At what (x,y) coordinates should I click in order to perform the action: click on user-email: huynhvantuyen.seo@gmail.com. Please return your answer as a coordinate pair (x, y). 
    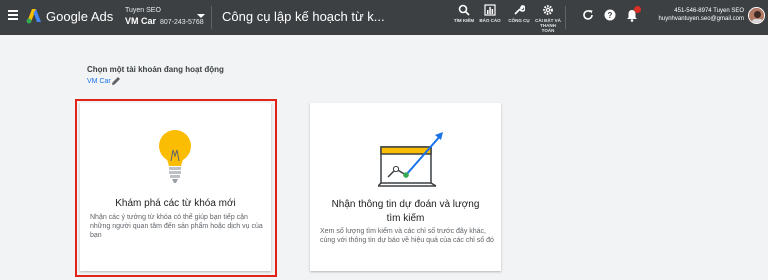
    Looking at the image, I should click on (701, 19).